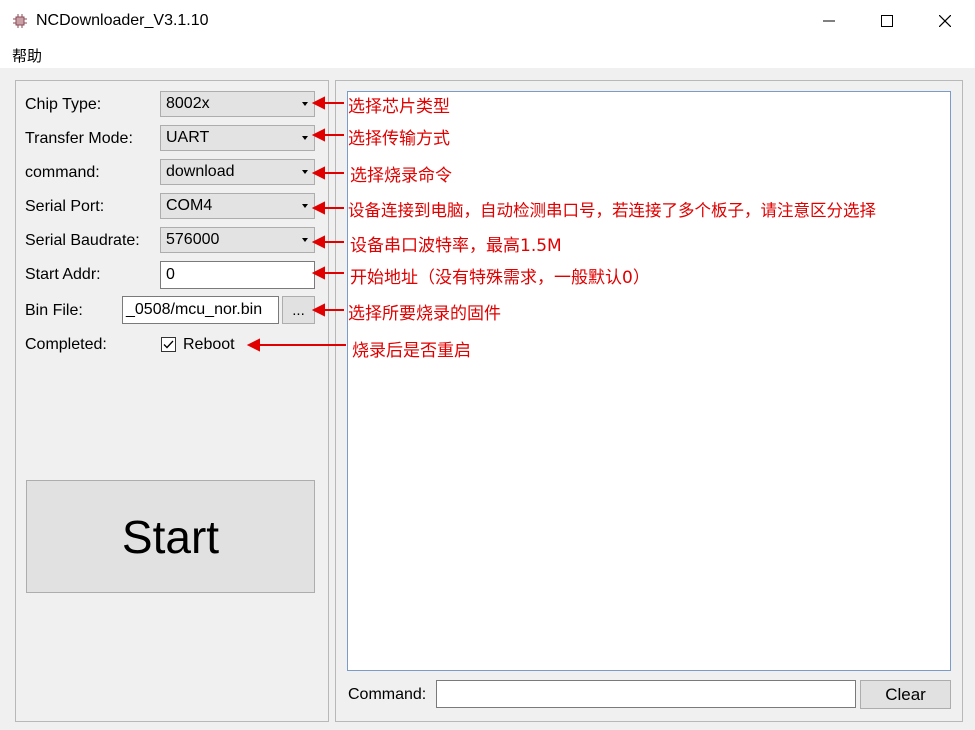  What do you see at coordinates (500, 278) in the screenshot?
I see `annotation-start-addr: 开始地址（没有特殊需求，一般默认0）` at bounding box center [500, 278].